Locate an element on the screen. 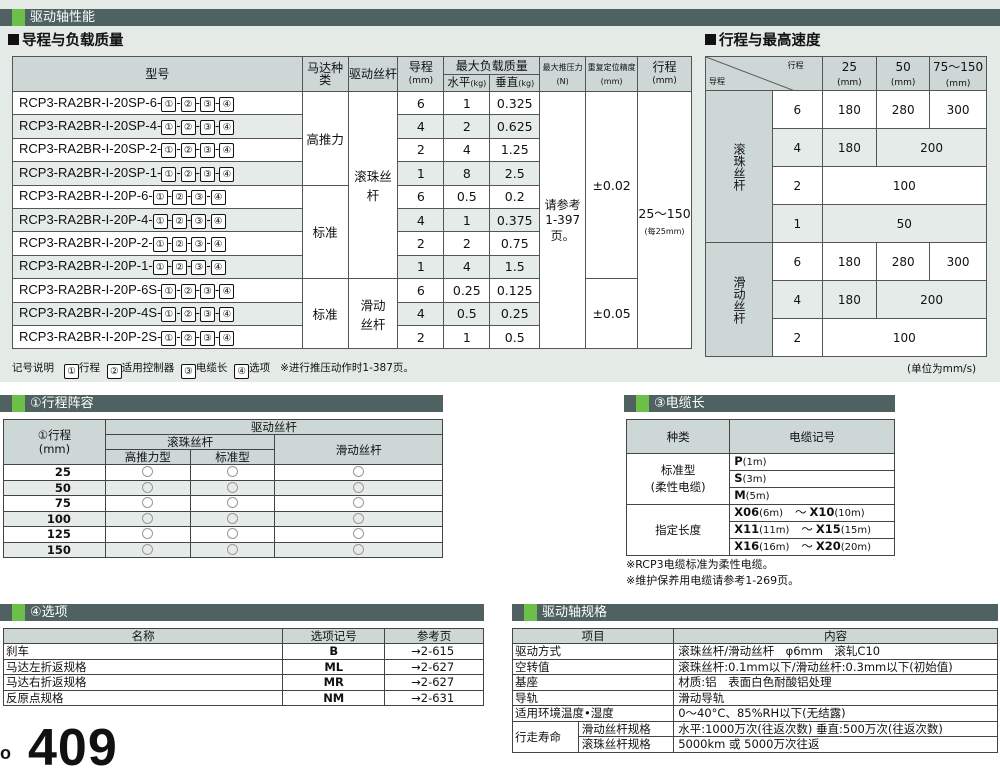  repeat-slide: ±0.05 is located at coordinates (612, 314).